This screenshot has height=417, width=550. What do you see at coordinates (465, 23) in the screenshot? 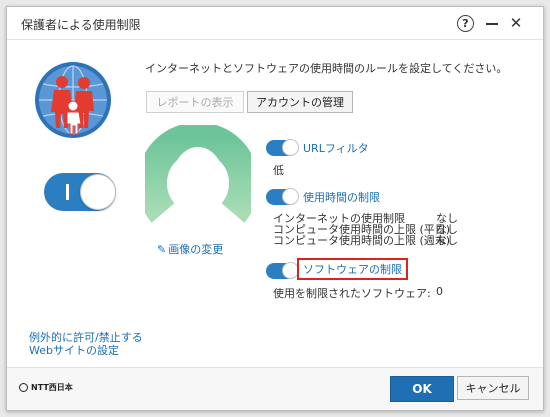
I see `help-icon: ?` at bounding box center [465, 23].